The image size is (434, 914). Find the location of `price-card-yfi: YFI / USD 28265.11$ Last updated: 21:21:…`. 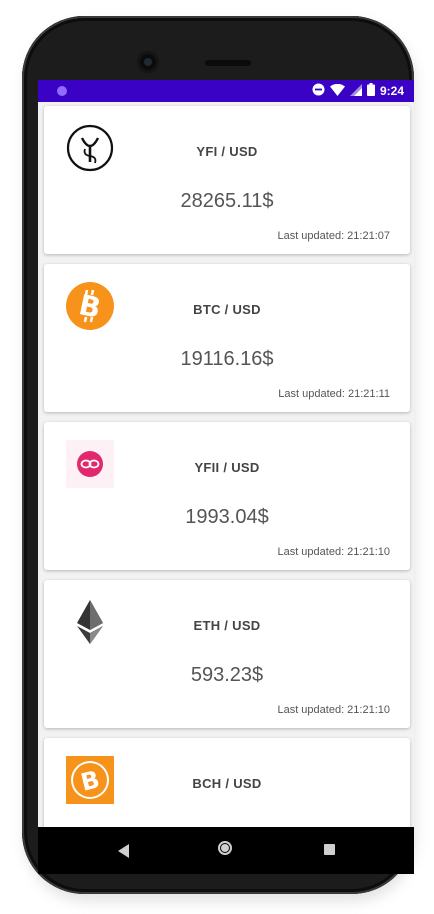

price-card-yfi: YFI / USD 28265.11$ Last updated: 21:21:… is located at coordinates (227, 180).